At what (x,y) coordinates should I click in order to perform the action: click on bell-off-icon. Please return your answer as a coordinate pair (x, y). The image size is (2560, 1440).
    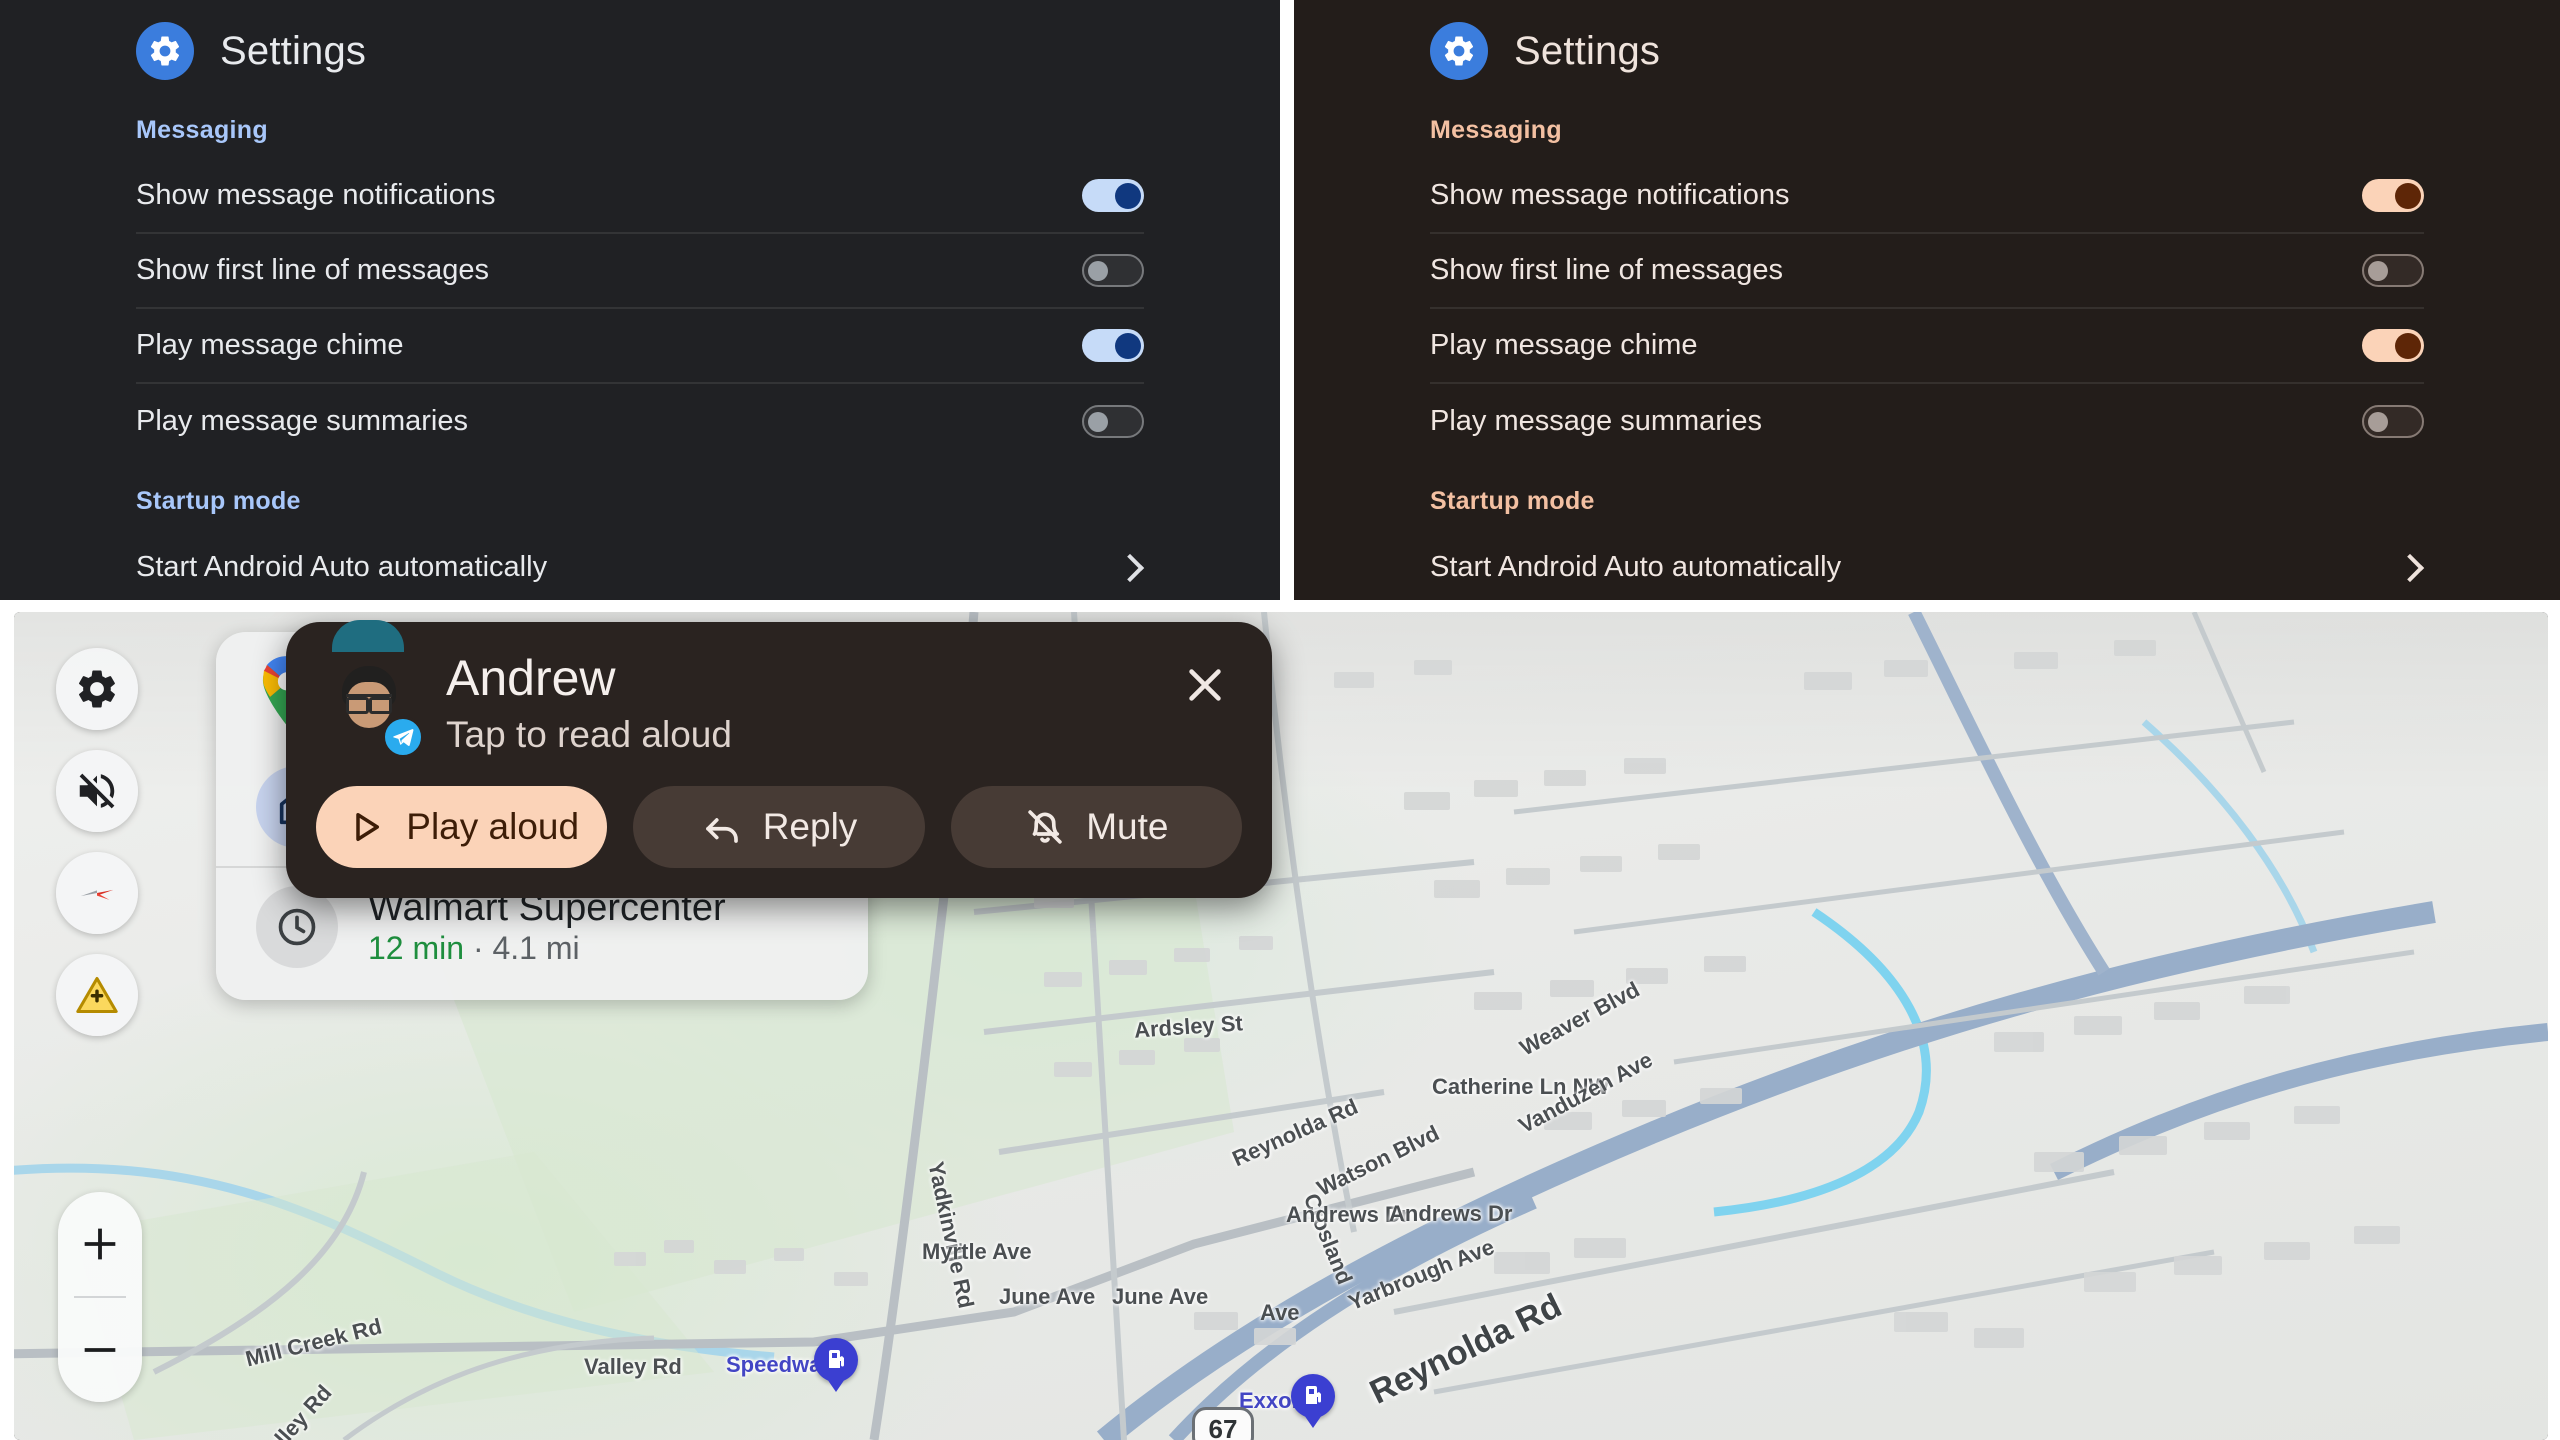
    Looking at the image, I should click on (1045, 827).